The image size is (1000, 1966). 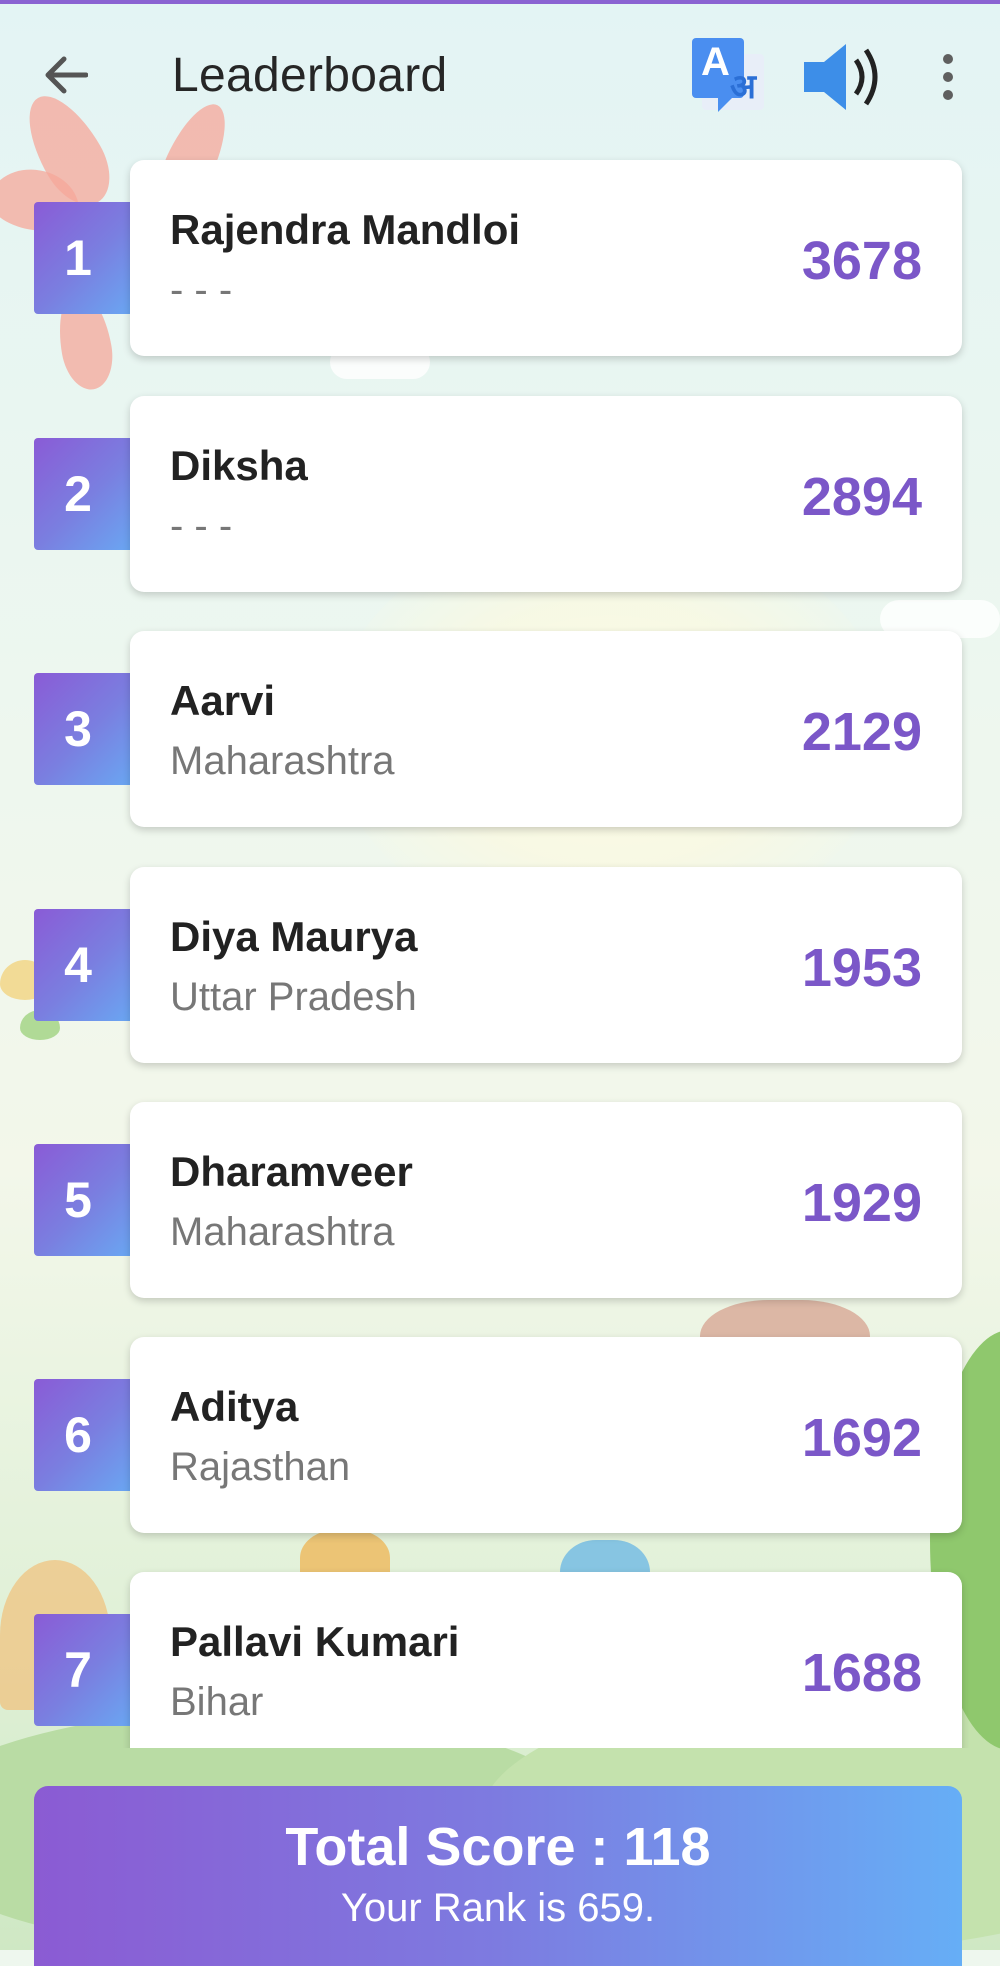 I want to click on player-score: 1688, so click(x=861, y=1673).